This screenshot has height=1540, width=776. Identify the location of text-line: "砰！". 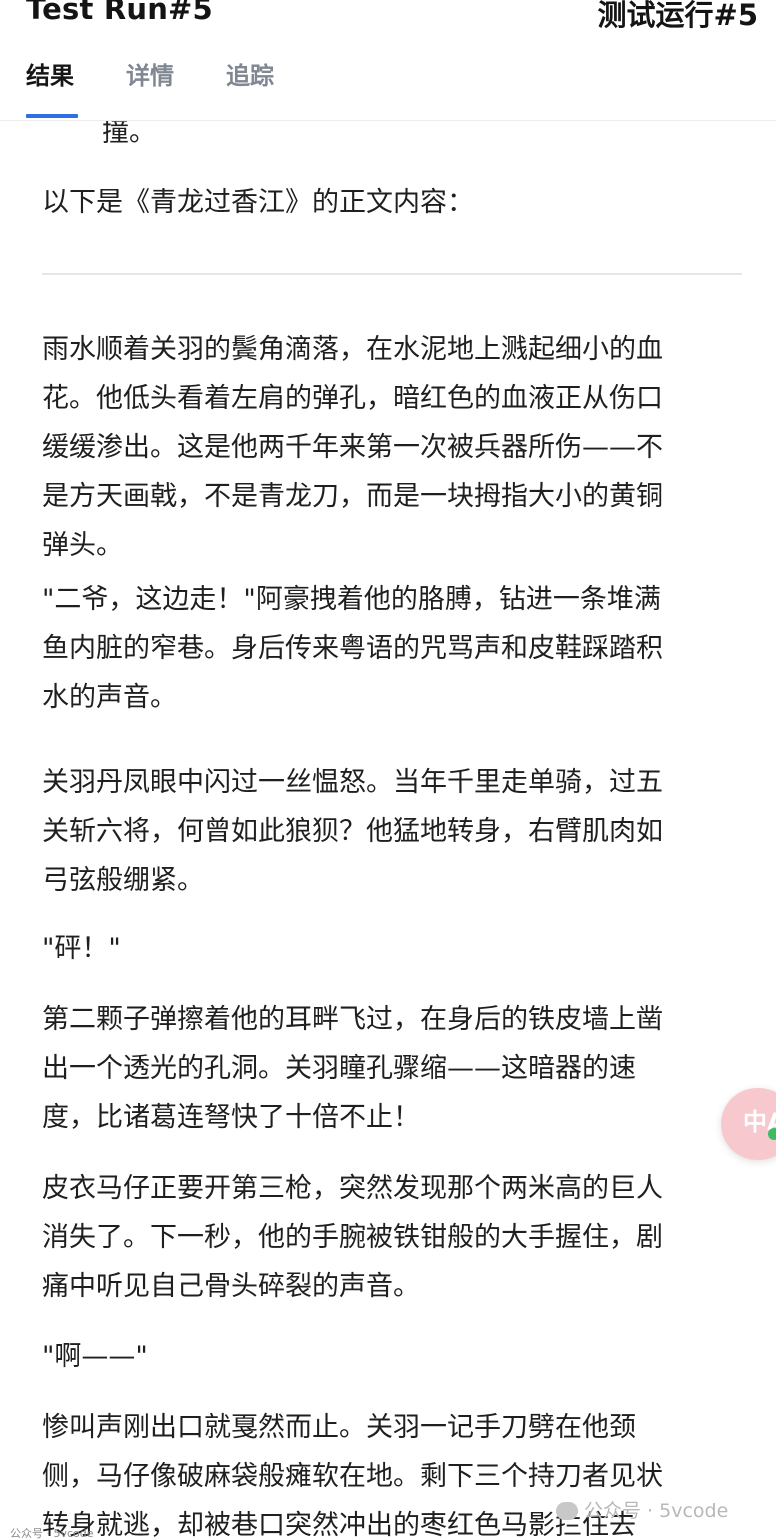
(81, 948).